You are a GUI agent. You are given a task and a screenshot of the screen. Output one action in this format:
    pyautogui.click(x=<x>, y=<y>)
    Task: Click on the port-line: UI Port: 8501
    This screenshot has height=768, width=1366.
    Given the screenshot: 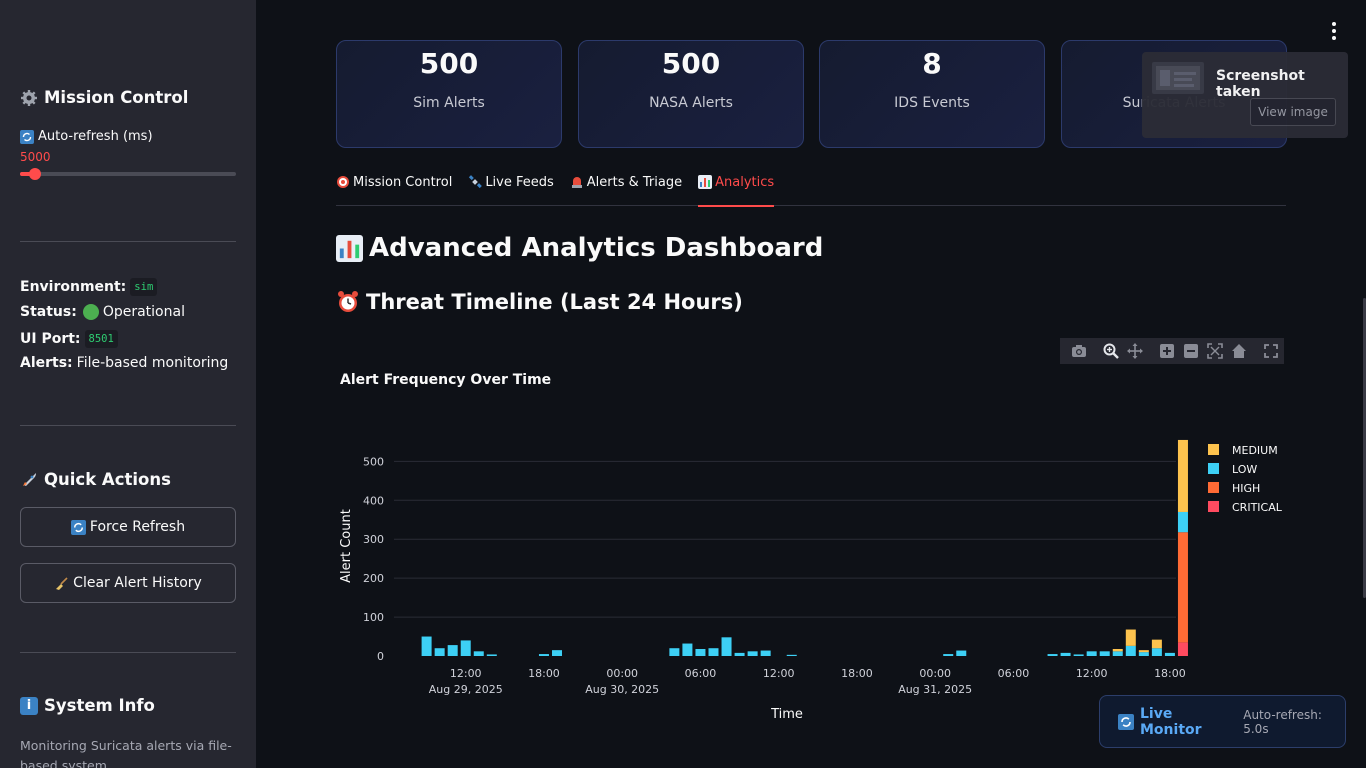 What is the action you would take?
    pyautogui.click(x=69, y=339)
    